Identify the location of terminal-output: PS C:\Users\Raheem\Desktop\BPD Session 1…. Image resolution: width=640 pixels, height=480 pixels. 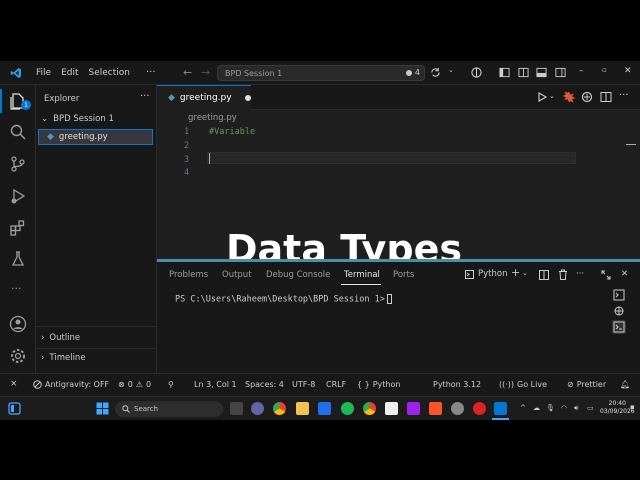
(283, 299).